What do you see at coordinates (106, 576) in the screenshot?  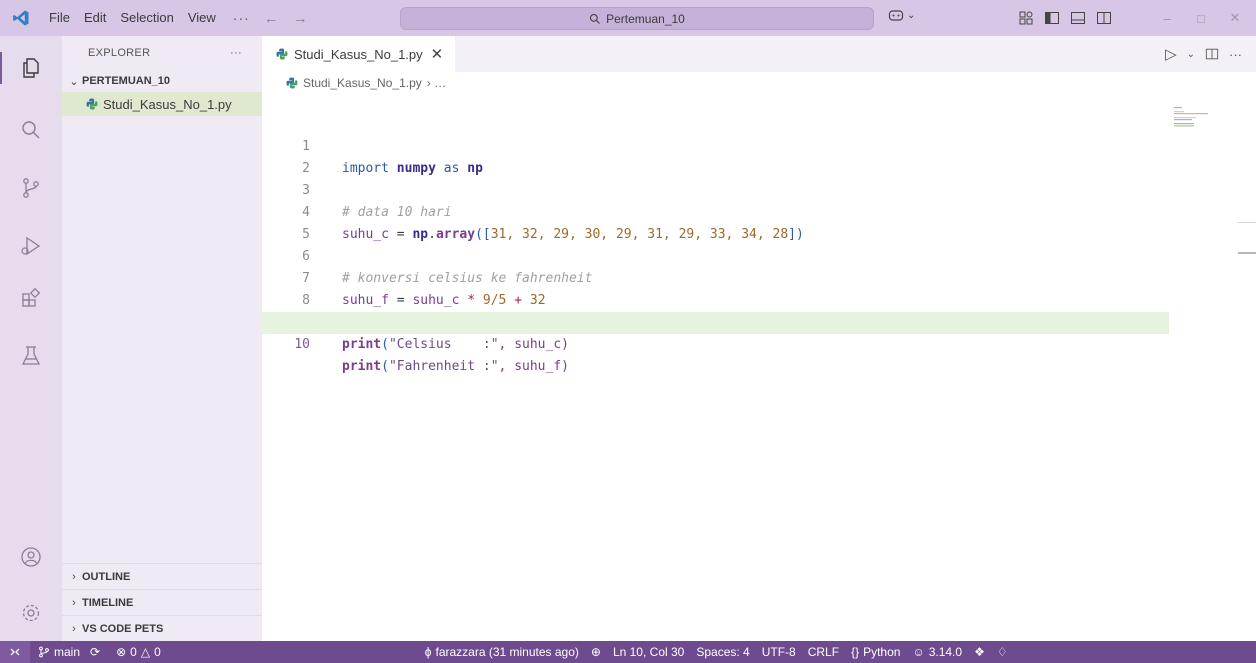 I see `outline-label: OUTLINE` at bounding box center [106, 576].